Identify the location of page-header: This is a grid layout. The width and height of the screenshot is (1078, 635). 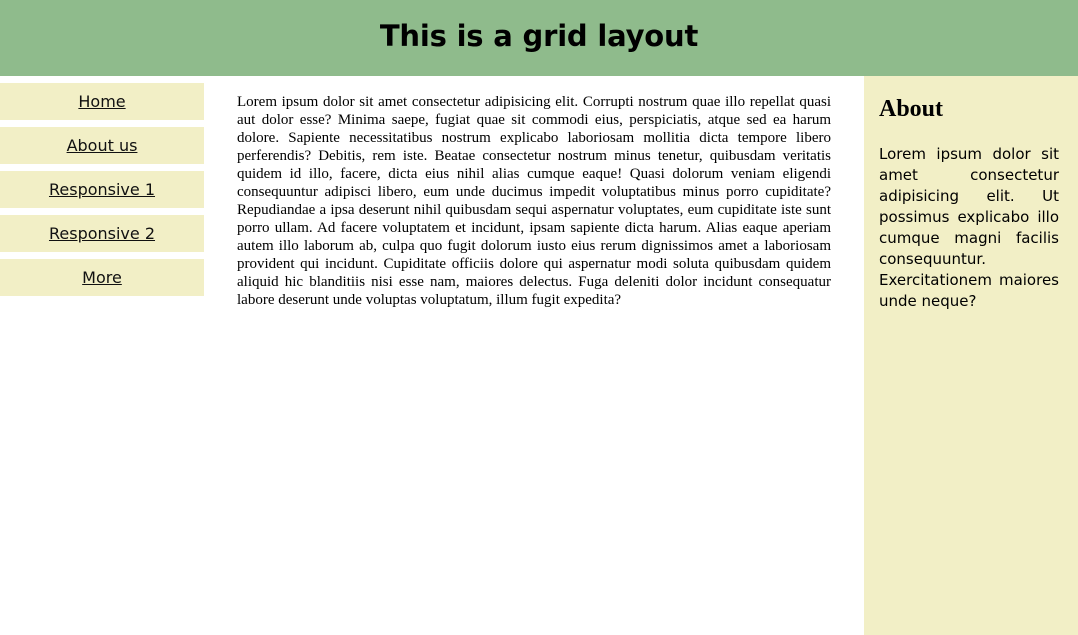
(539, 38).